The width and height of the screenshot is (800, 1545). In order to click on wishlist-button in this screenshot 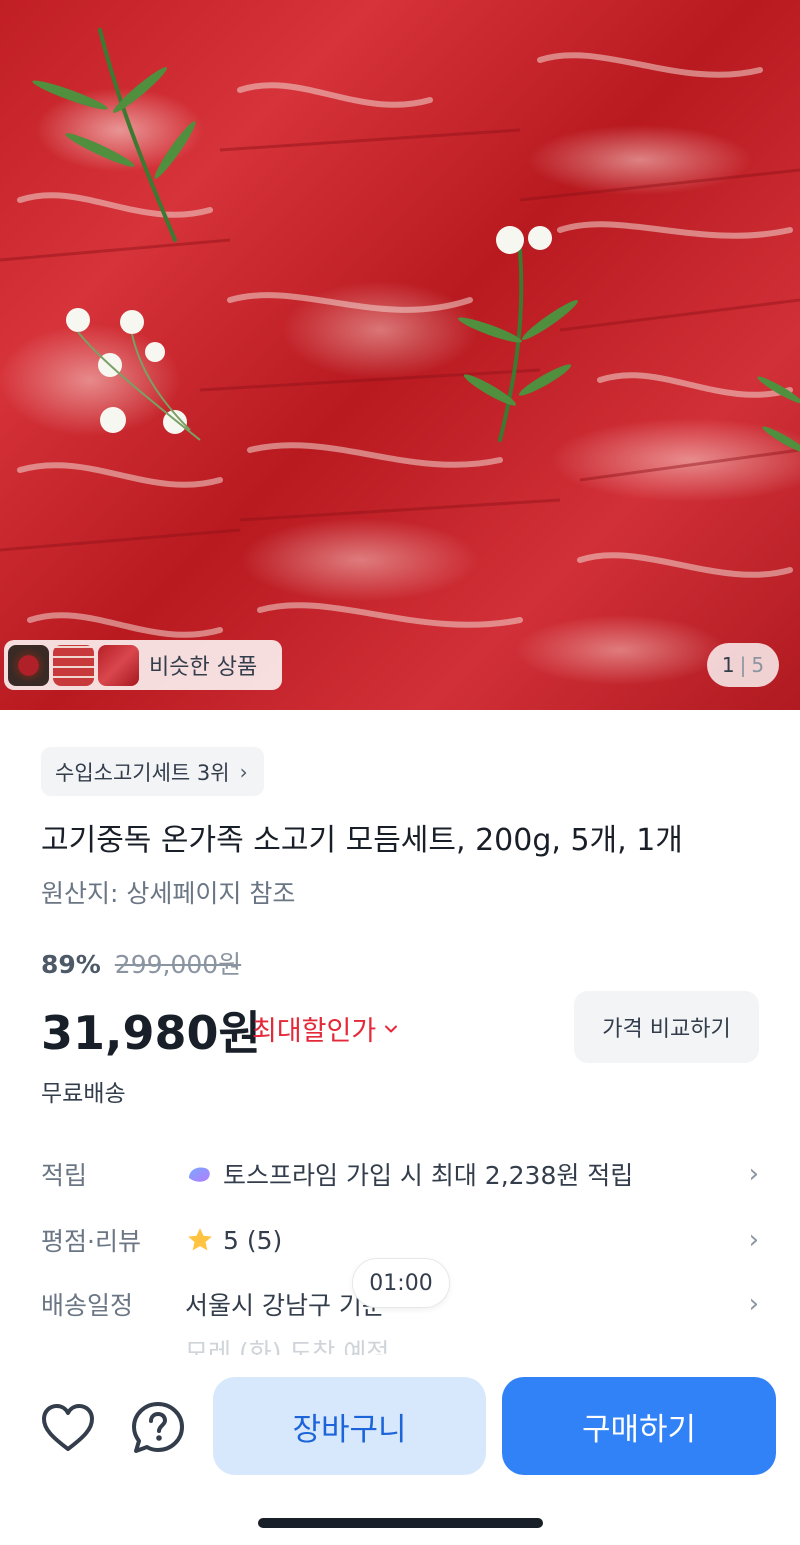, I will do `click(68, 1428)`.